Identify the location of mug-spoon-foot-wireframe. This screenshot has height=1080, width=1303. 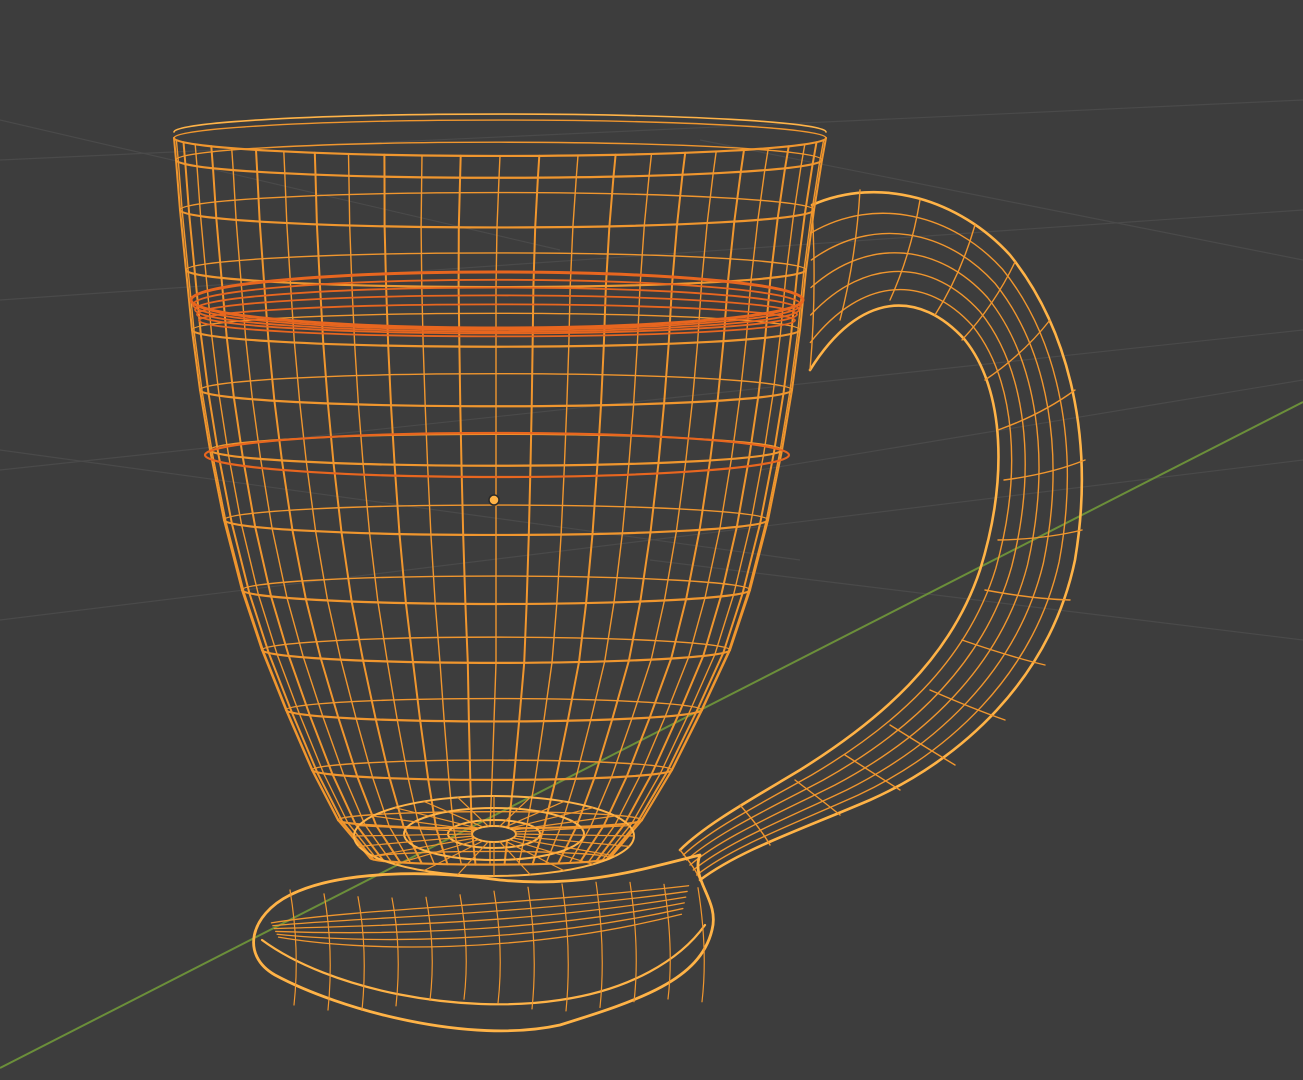
(483, 943).